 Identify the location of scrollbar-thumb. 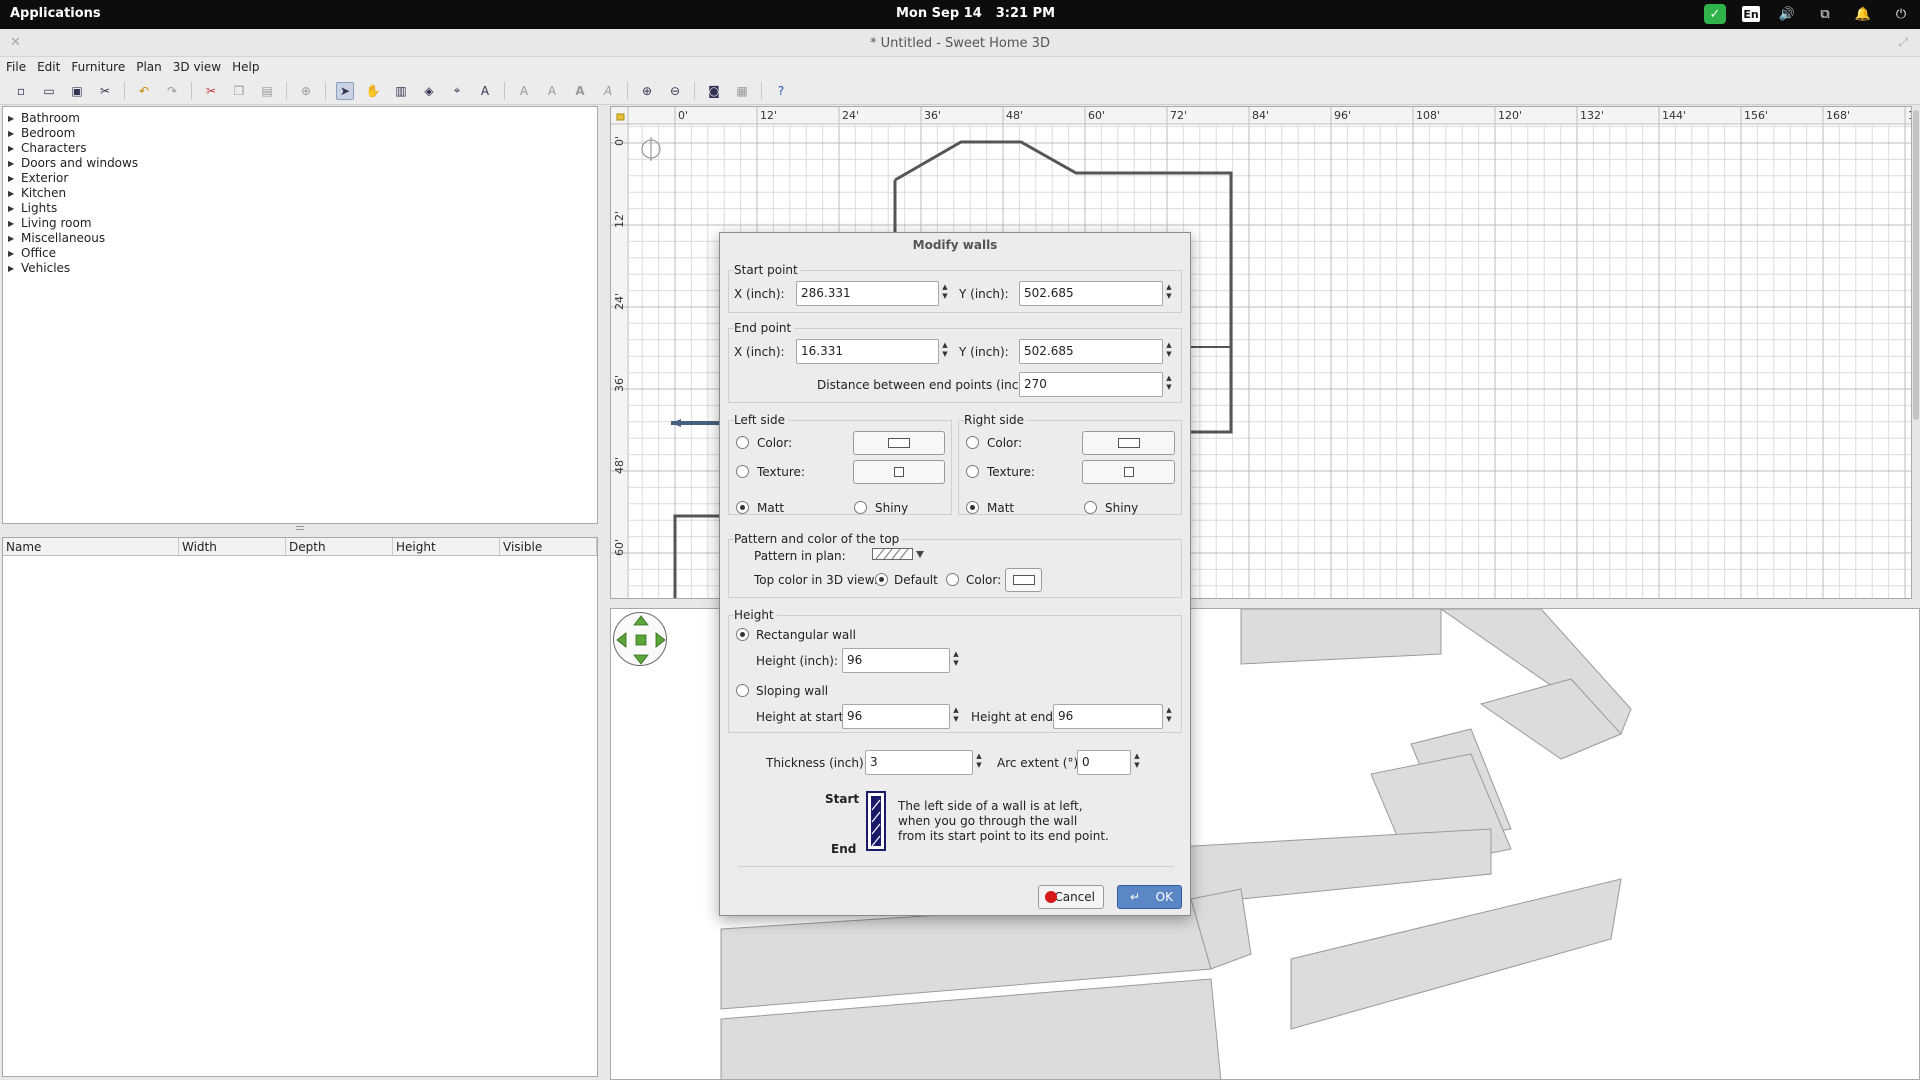
(1916, 265).